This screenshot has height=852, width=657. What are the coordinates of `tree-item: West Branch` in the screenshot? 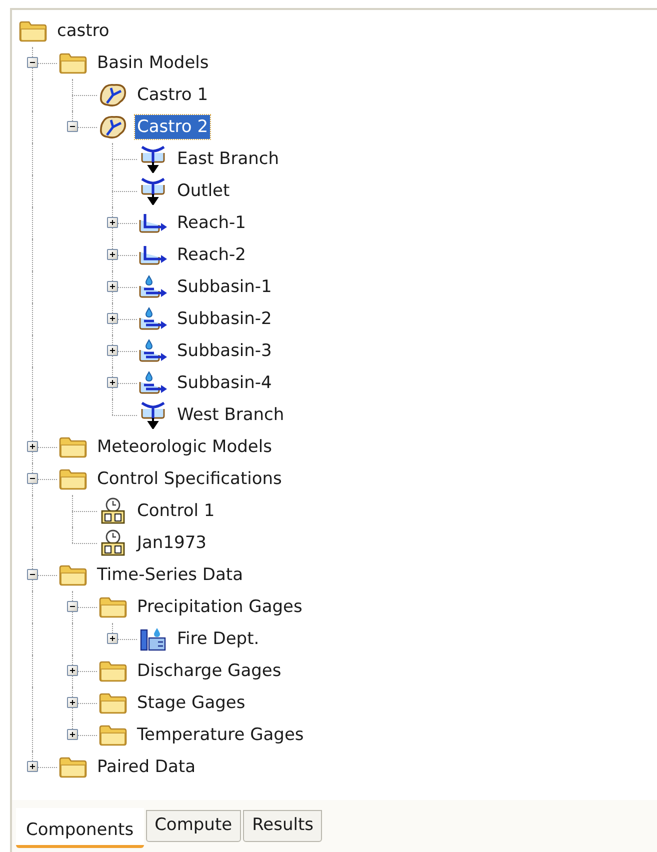 It's located at (230, 415).